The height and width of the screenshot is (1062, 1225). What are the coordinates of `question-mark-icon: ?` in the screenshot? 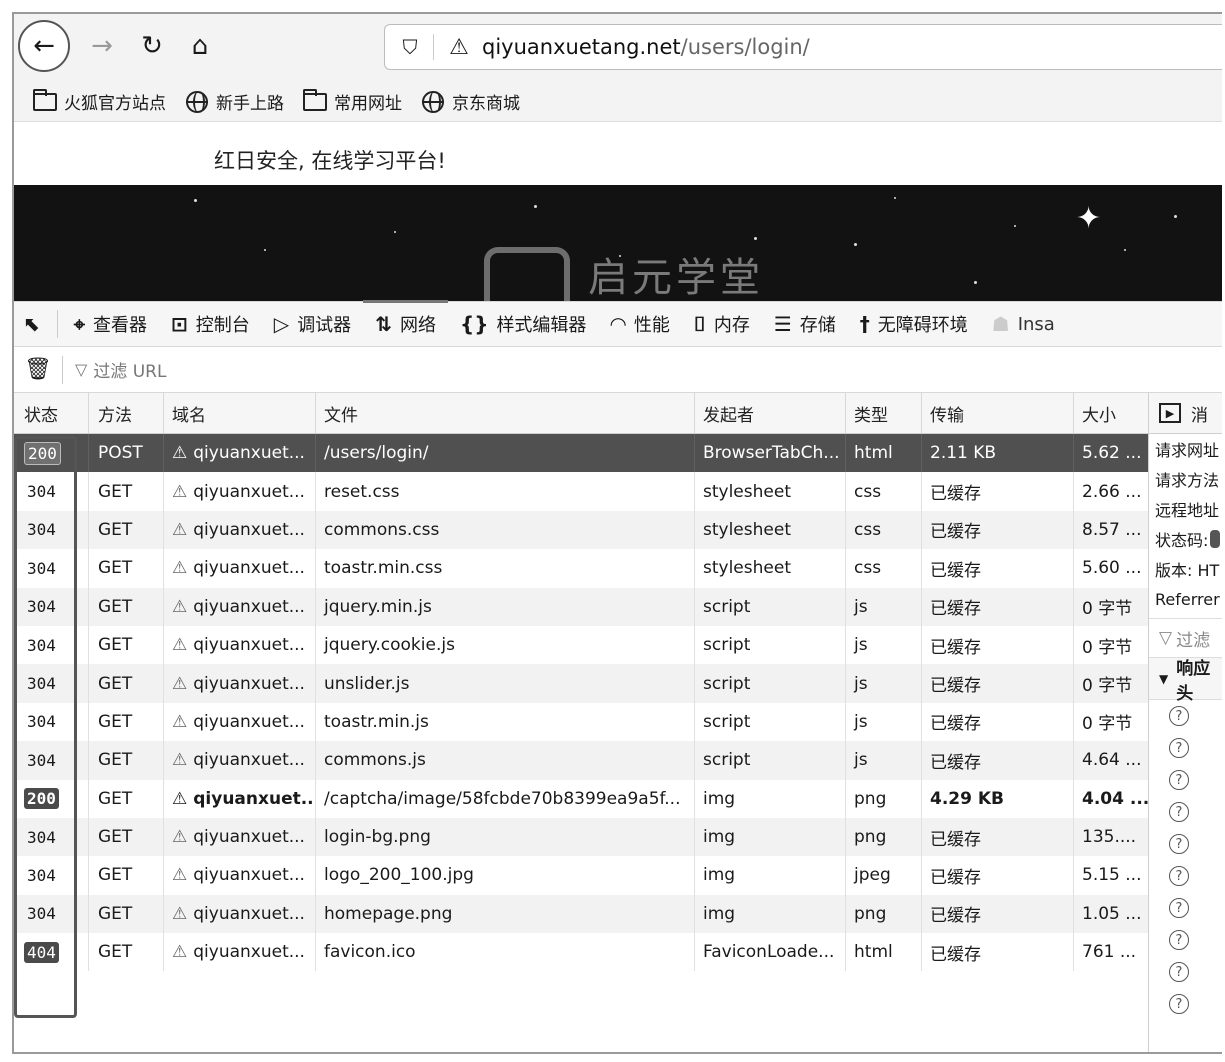 It's located at (1179, 972).